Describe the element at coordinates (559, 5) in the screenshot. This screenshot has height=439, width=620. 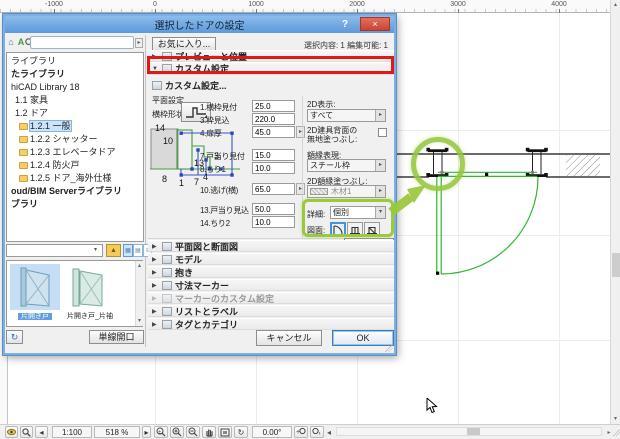
I see `ruler-label: 4000` at that location.